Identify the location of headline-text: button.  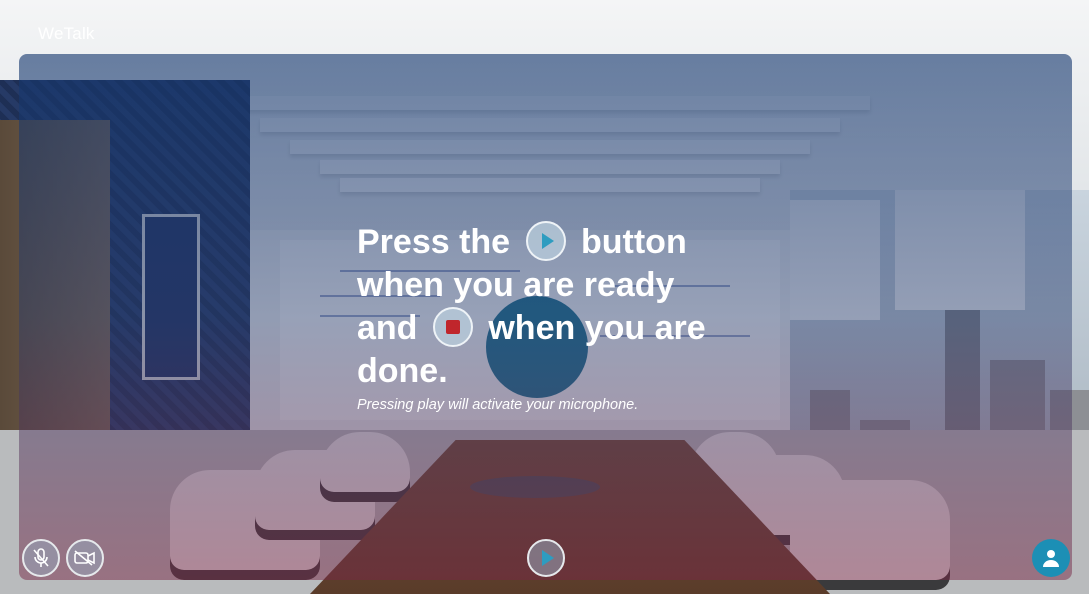
(634, 242).